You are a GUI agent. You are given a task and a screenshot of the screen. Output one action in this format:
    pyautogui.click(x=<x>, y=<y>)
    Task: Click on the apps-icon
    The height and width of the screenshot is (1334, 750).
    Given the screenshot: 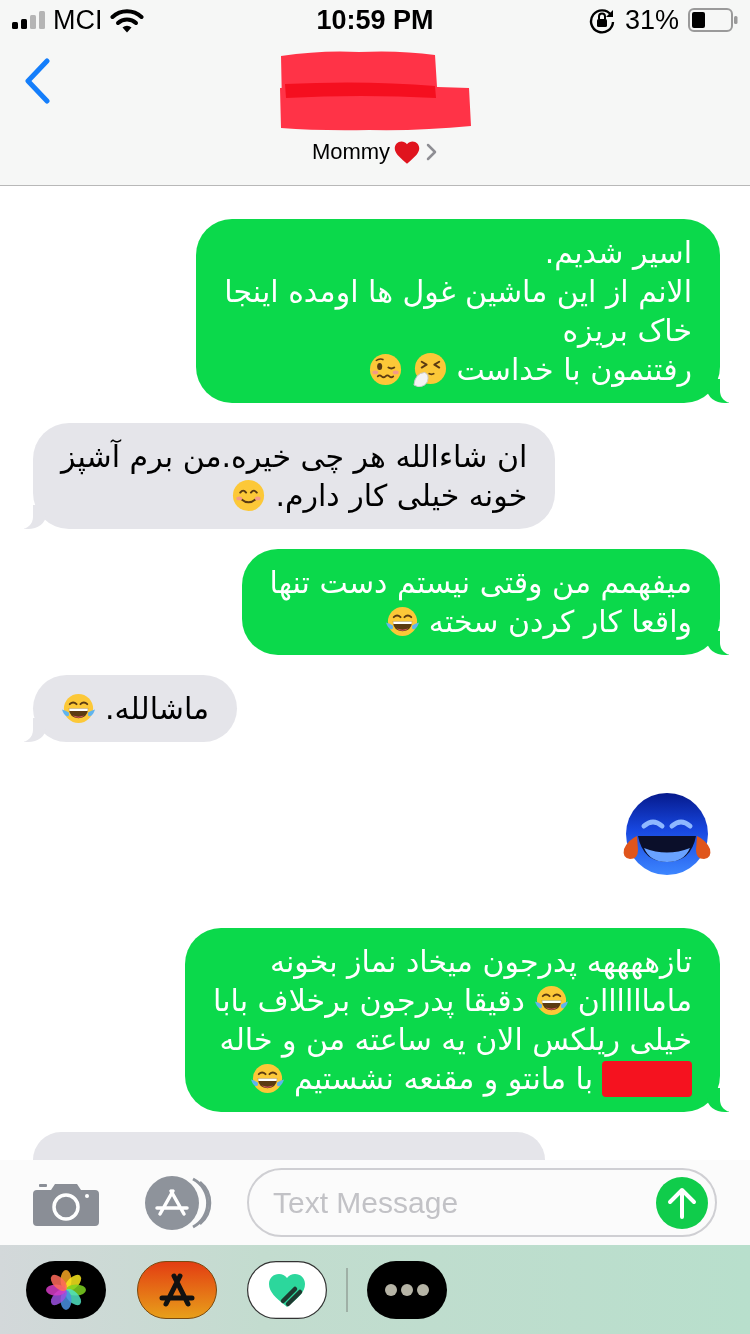 What is the action you would take?
    pyautogui.click(x=178, y=1202)
    